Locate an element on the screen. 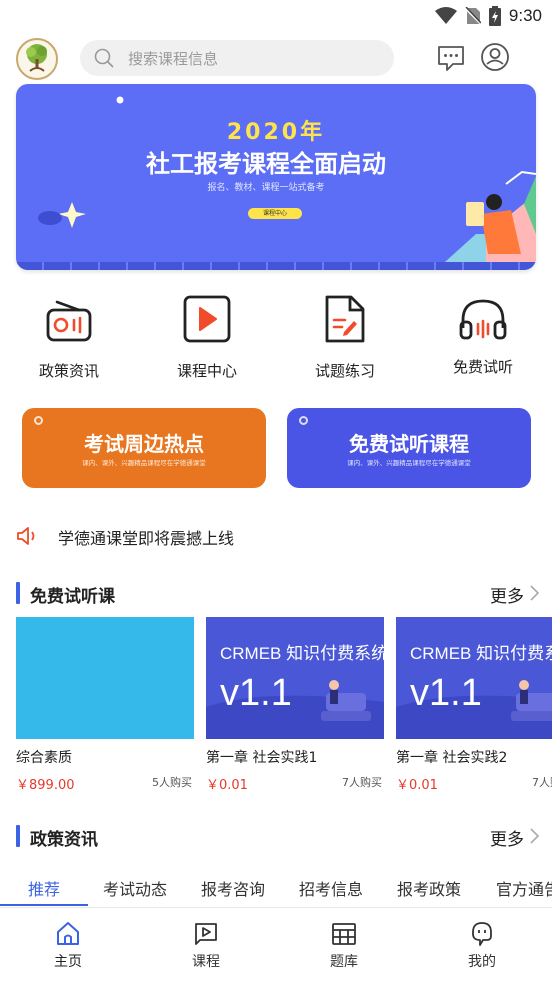  course-card: CRMEB 知识付费系统 v1.1 第一章 社会实践1 ￥0.01 7人购买 is located at coordinates (295, 707).